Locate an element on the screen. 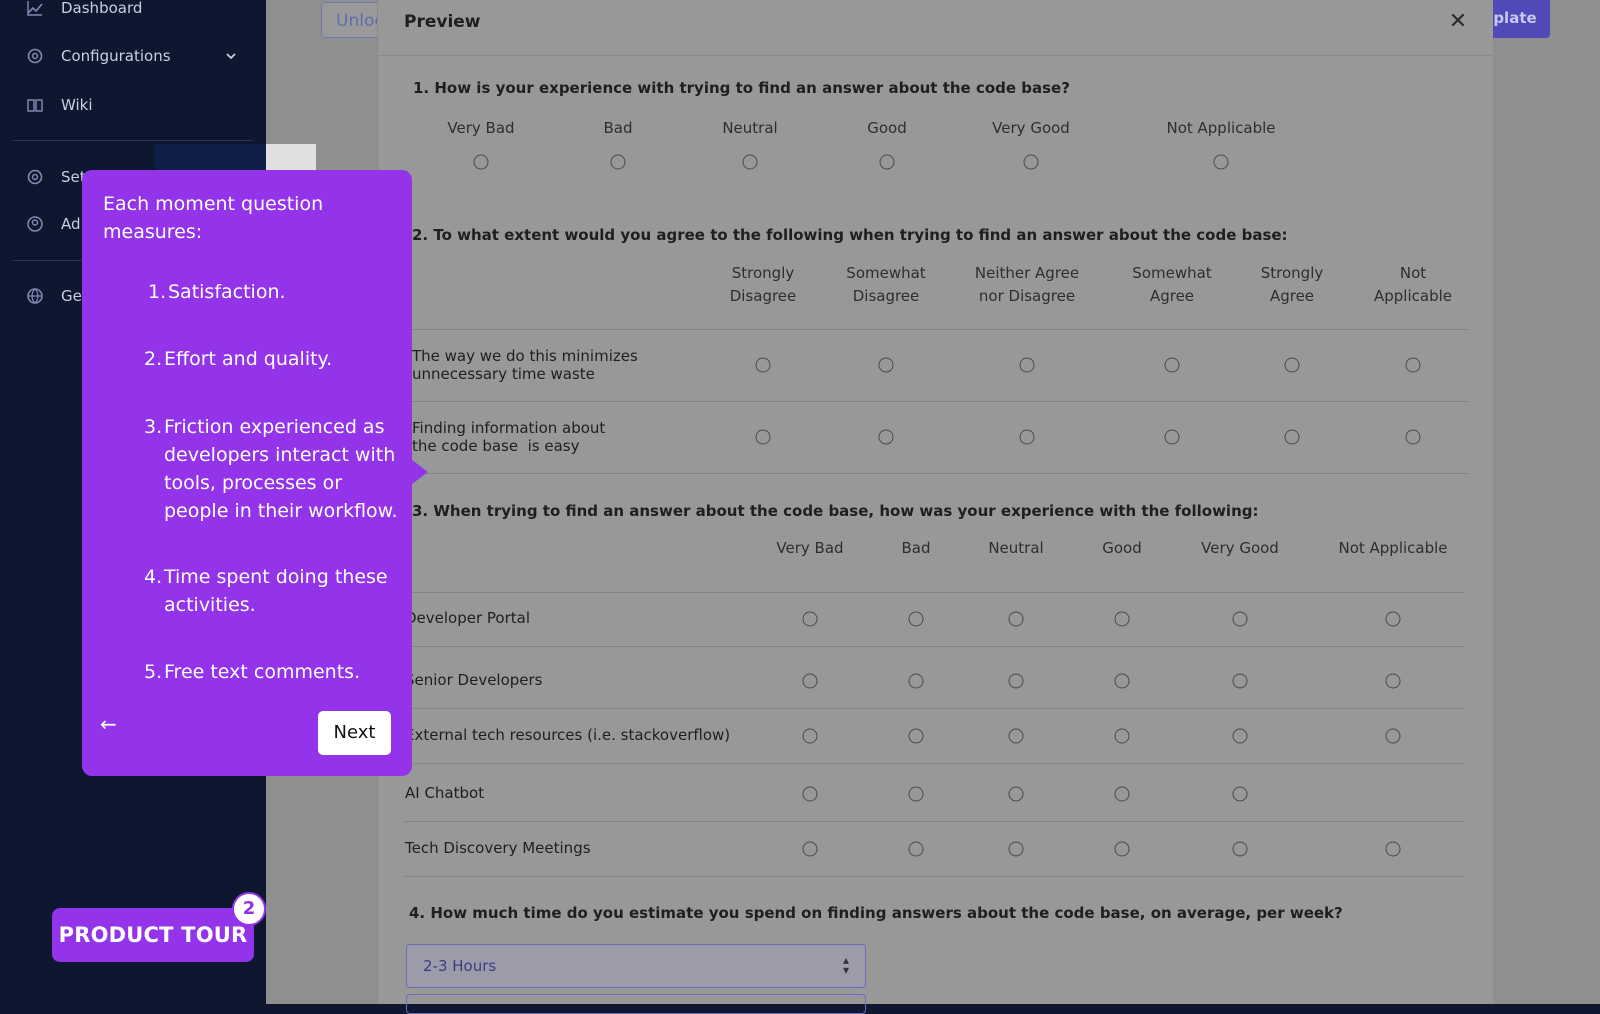 Image resolution: width=1600 pixels, height=1014 pixels. sidebar-item-label: Ge is located at coordinates (71, 296).